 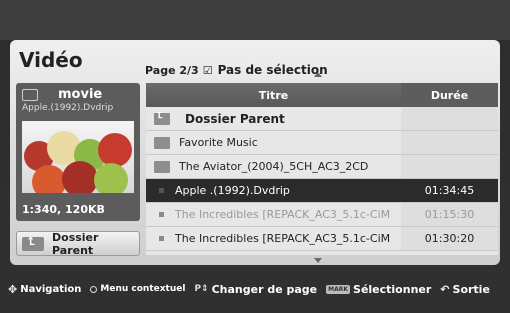 What do you see at coordinates (51, 60) in the screenshot?
I see `page-title: Vidéo` at bounding box center [51, 60].